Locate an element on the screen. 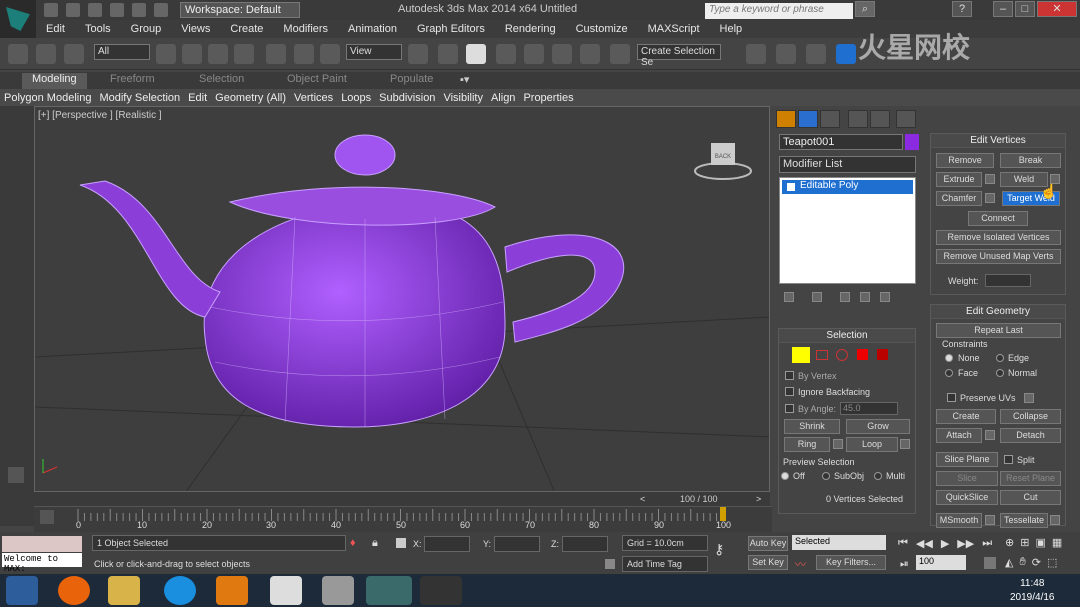  absolute-mode-icon is located at coordinates (401, 543).